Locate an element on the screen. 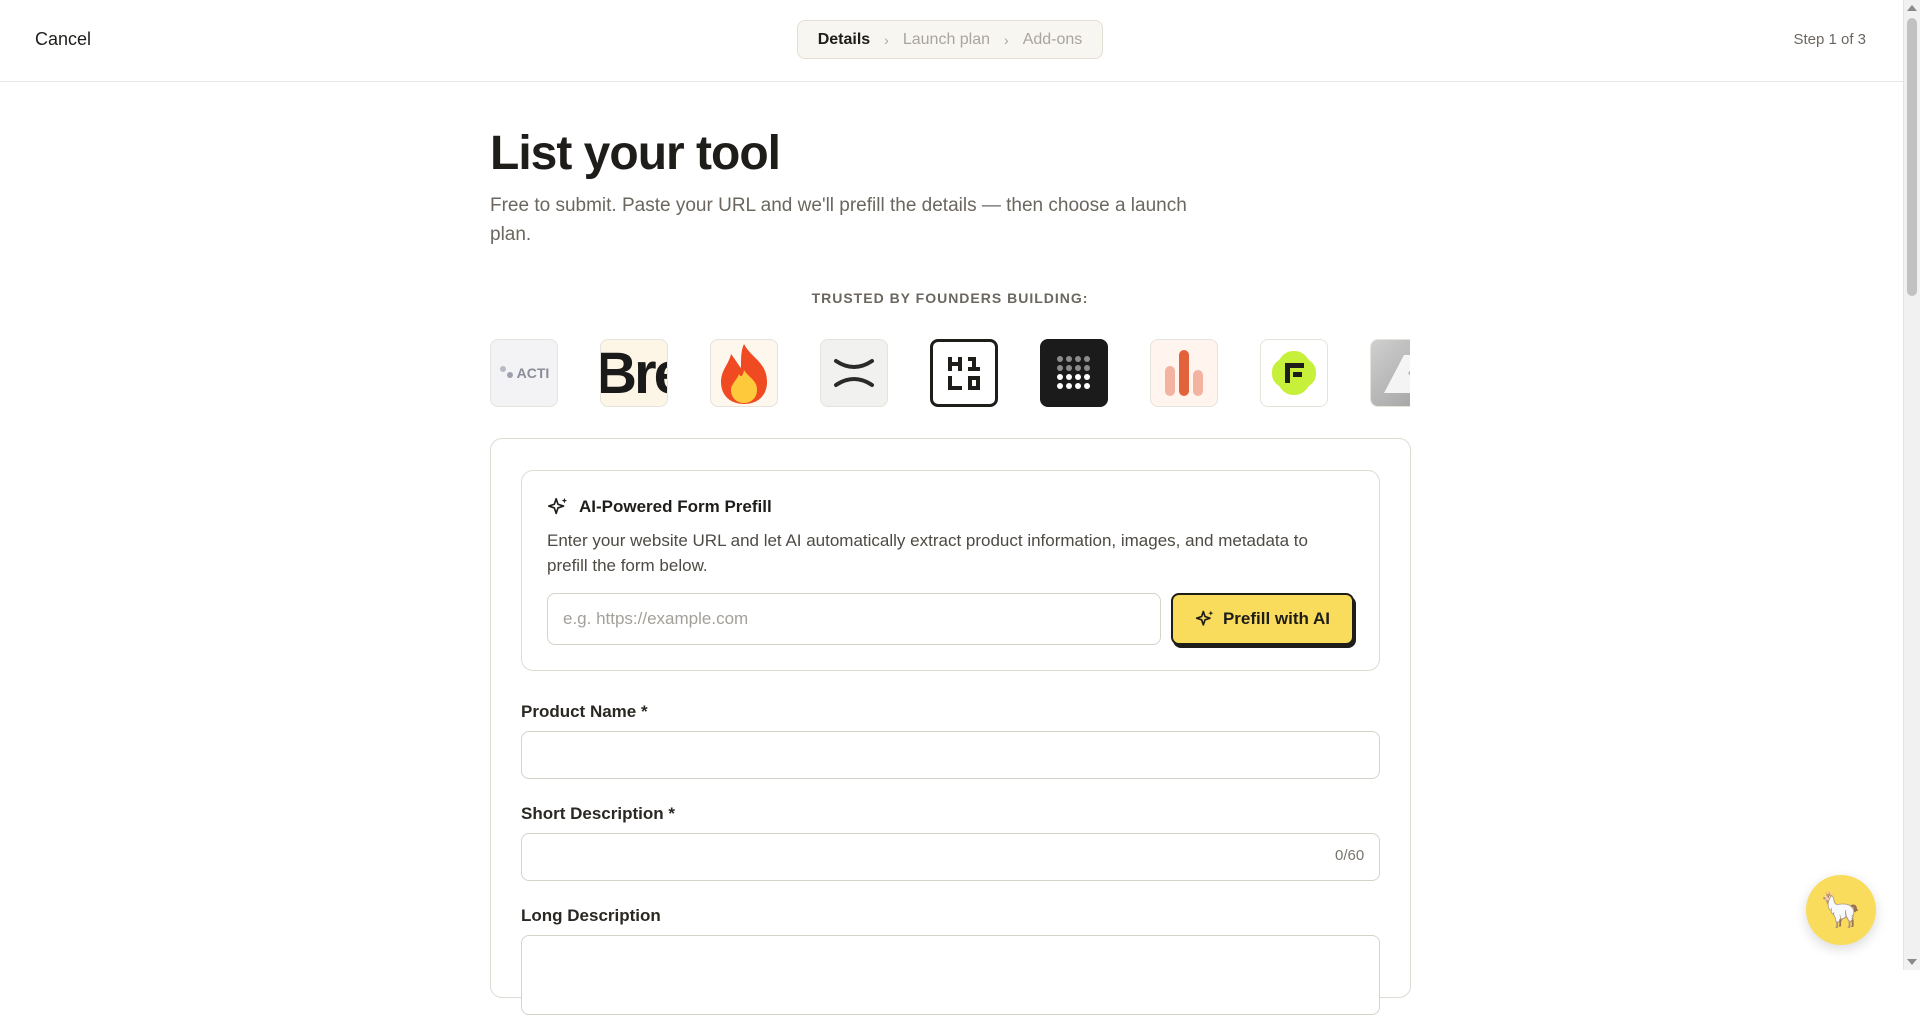 Image resolution: width=1920 pixels, height=1015 pixels. ai-prefill-title: AI-Powered Form Prefill is located at coordinates (675, 506).